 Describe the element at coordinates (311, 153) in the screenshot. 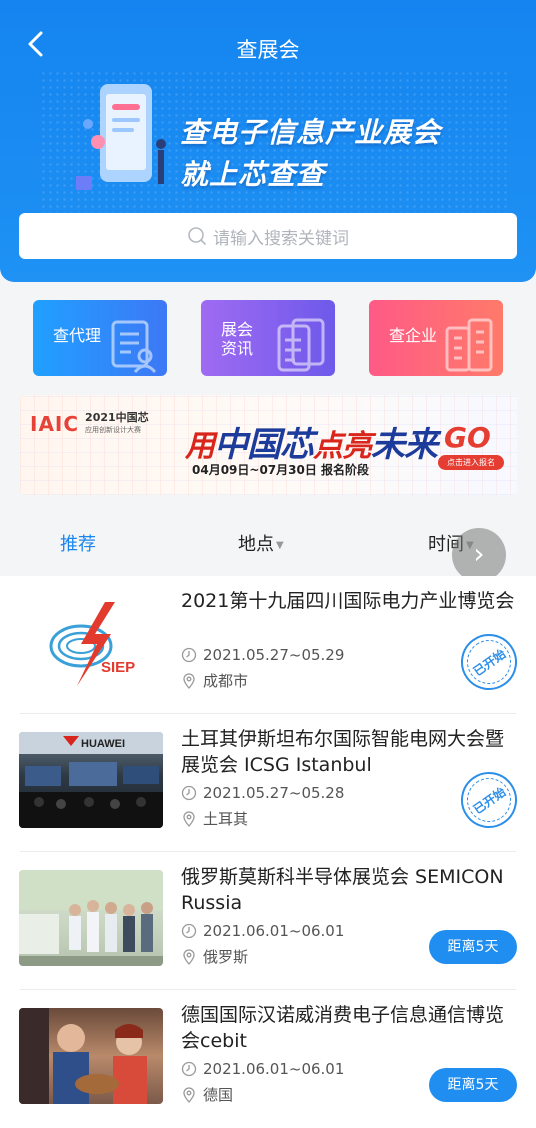

I see `banner-headline: 查电子信息产业展会 就上芯查查` at that location.